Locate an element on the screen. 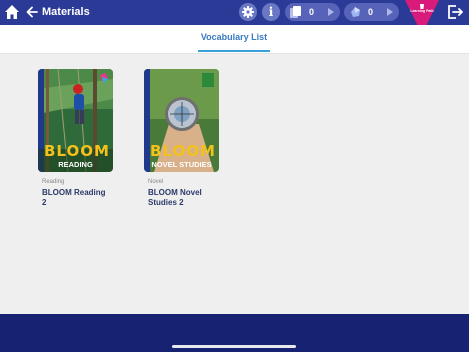  active-tab-indicator is located at coordinates (234, 51).